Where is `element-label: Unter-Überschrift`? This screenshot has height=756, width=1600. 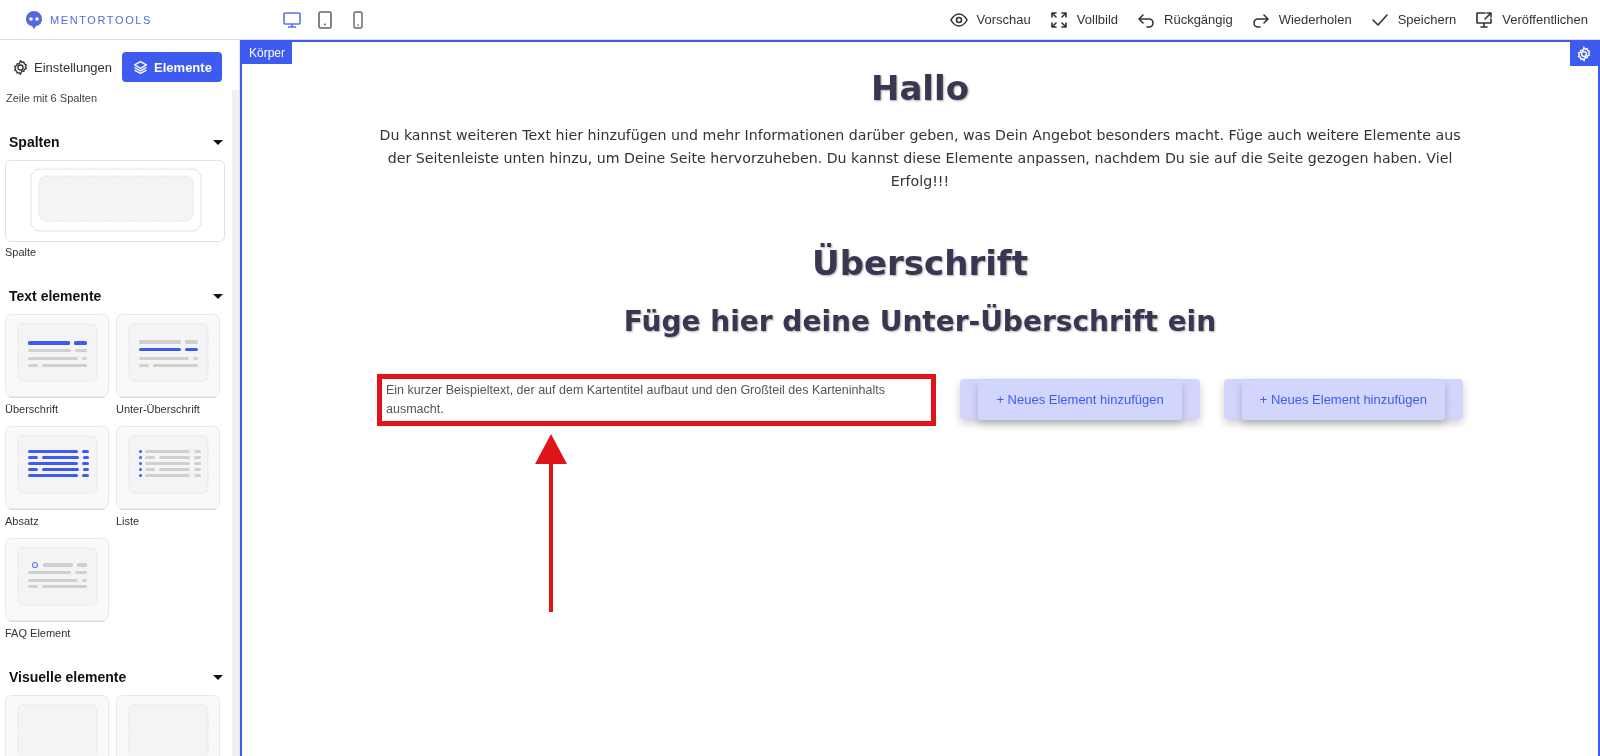 element-label: Unter-Überschrift is located at coordinates (158, 409).